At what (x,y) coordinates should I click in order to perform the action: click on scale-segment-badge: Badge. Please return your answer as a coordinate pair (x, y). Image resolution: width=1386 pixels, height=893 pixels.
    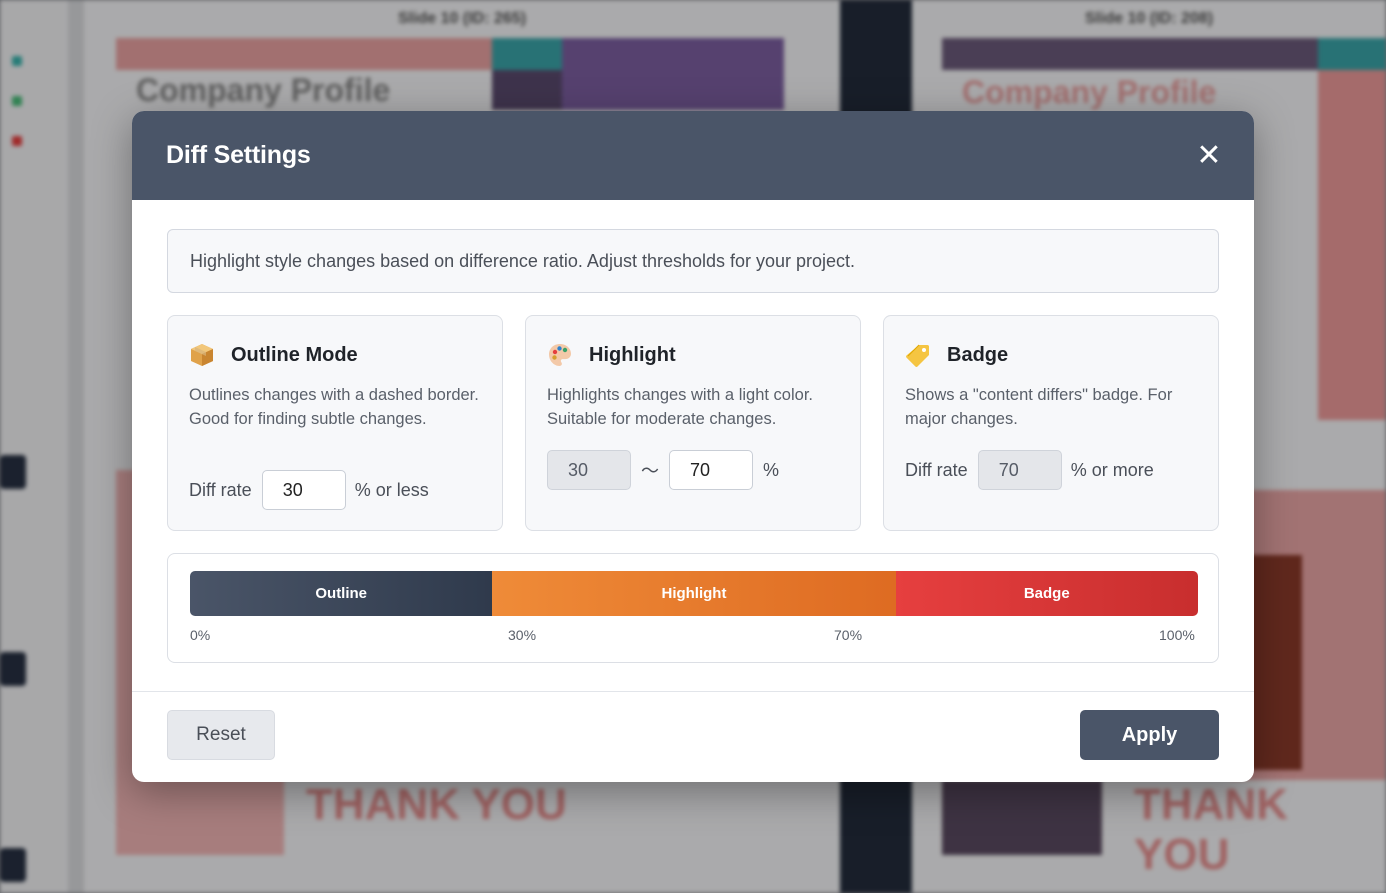
    Looking at the image, I should click on (1046, 593).